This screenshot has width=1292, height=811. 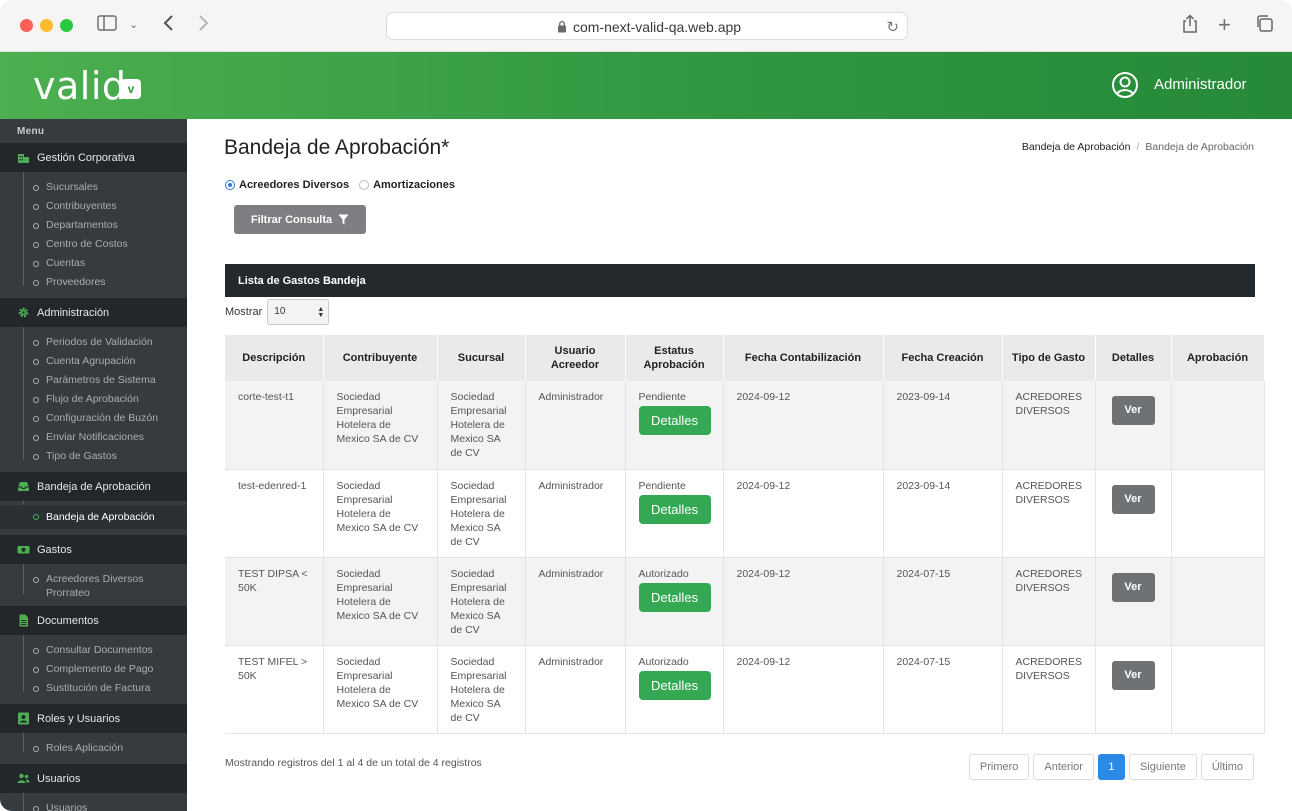 I want to click on pagination-page: 1, so click(x=1111, y=767).